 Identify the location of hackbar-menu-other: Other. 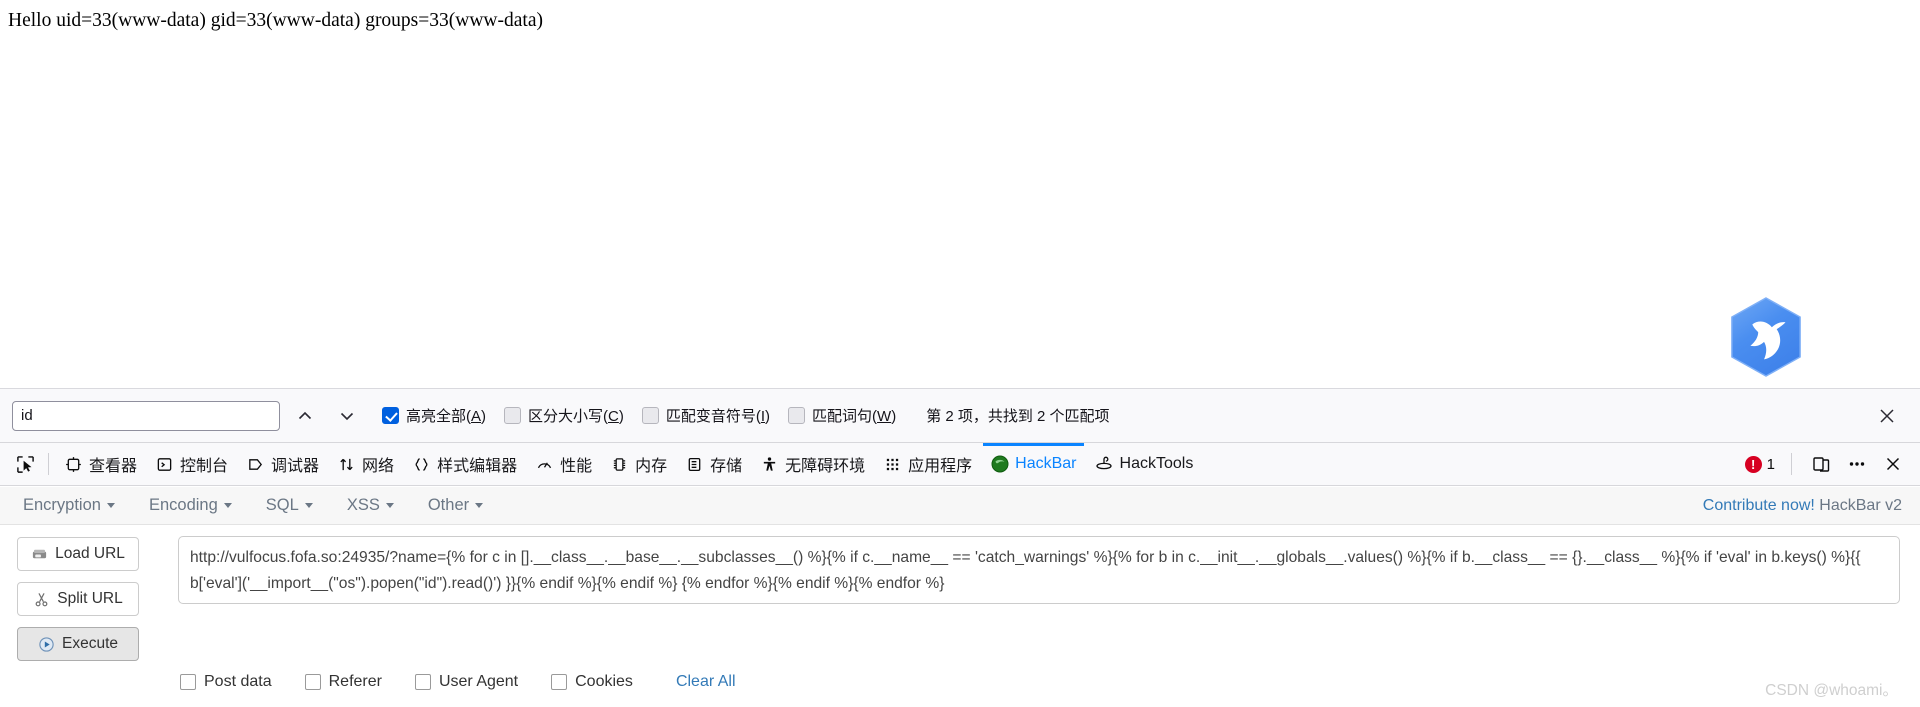
(455, 505).